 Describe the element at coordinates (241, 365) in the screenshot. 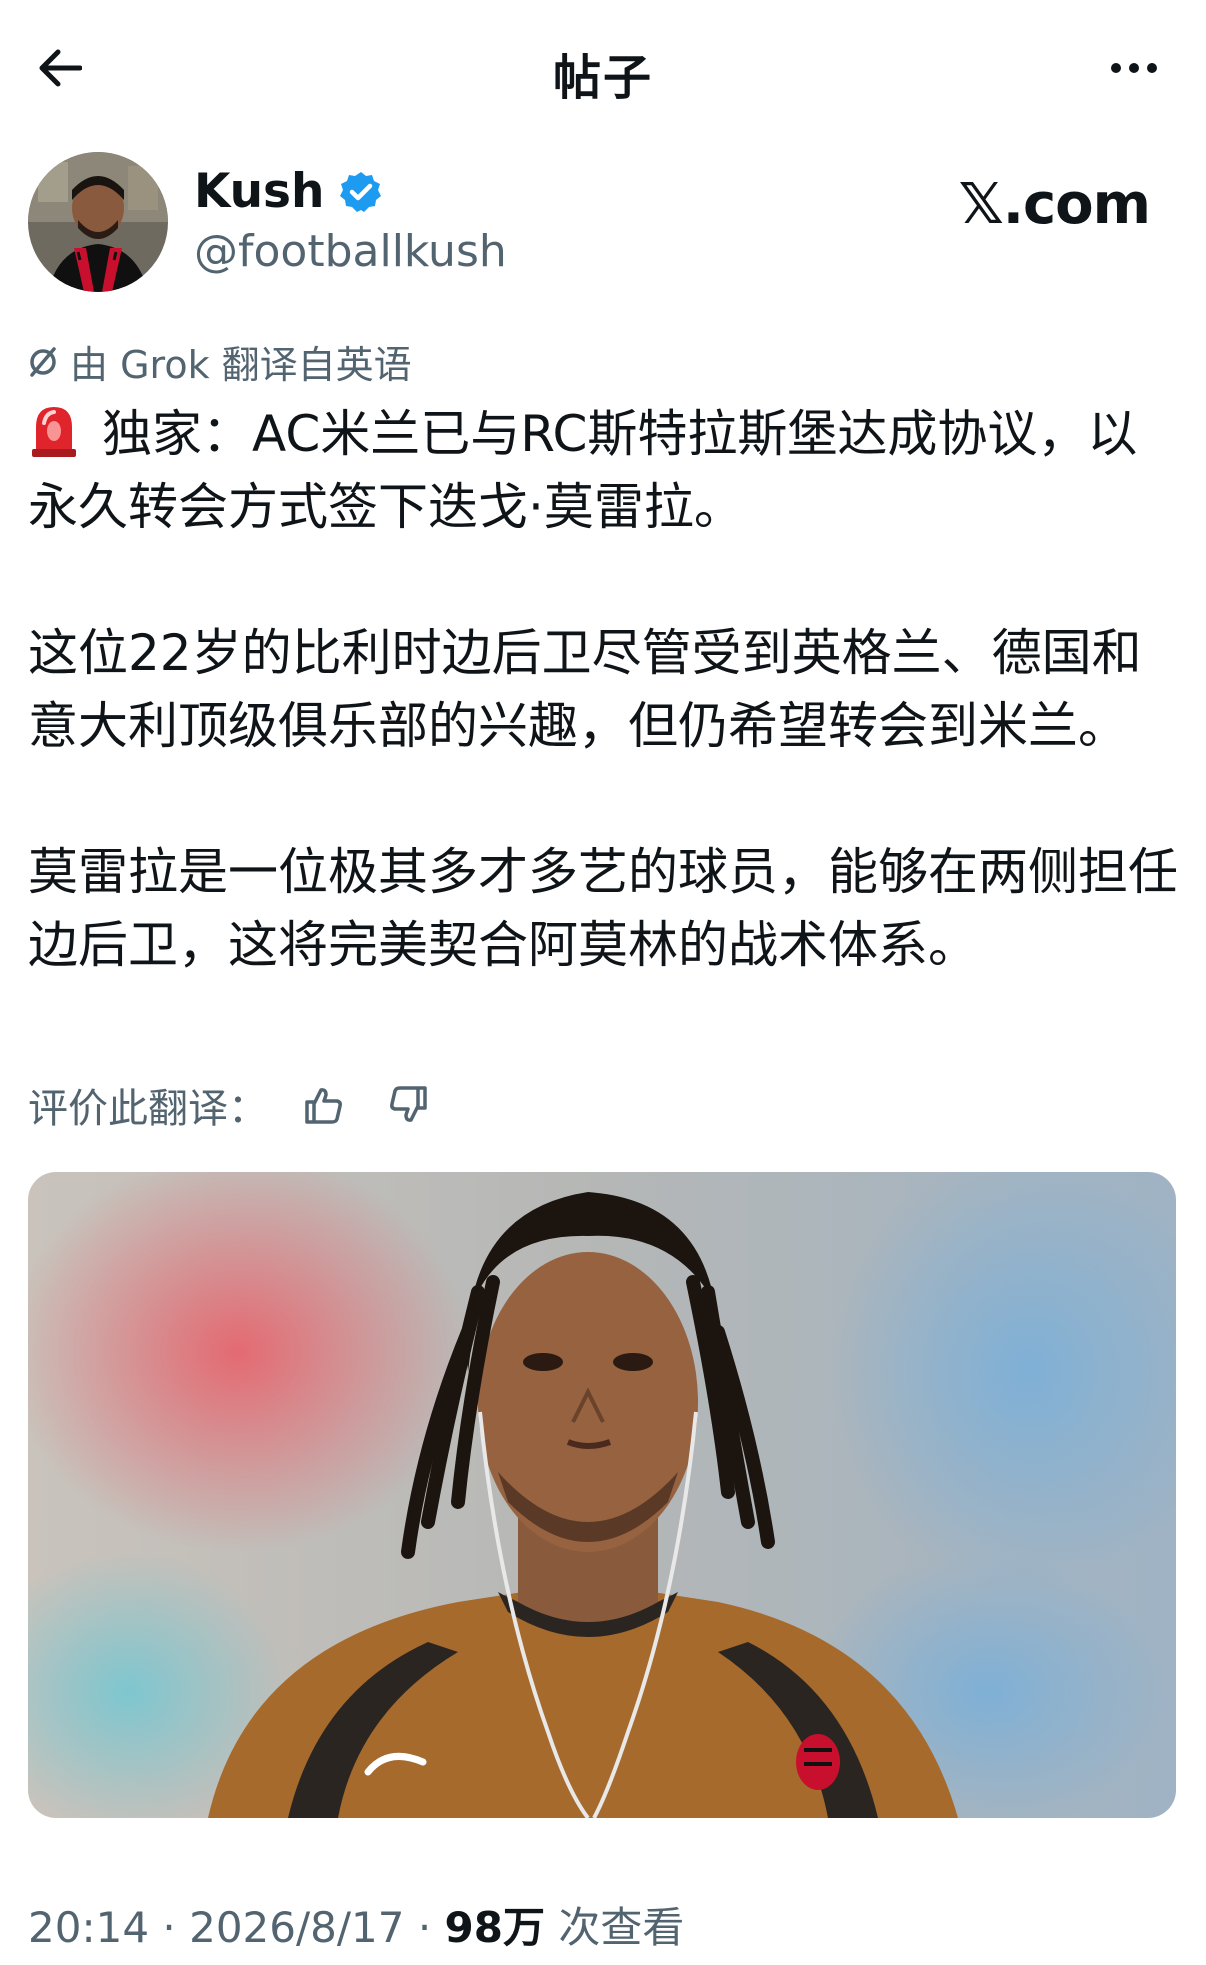

I see `translation-note-text: 由 Grok 翻译自英语` at that location.